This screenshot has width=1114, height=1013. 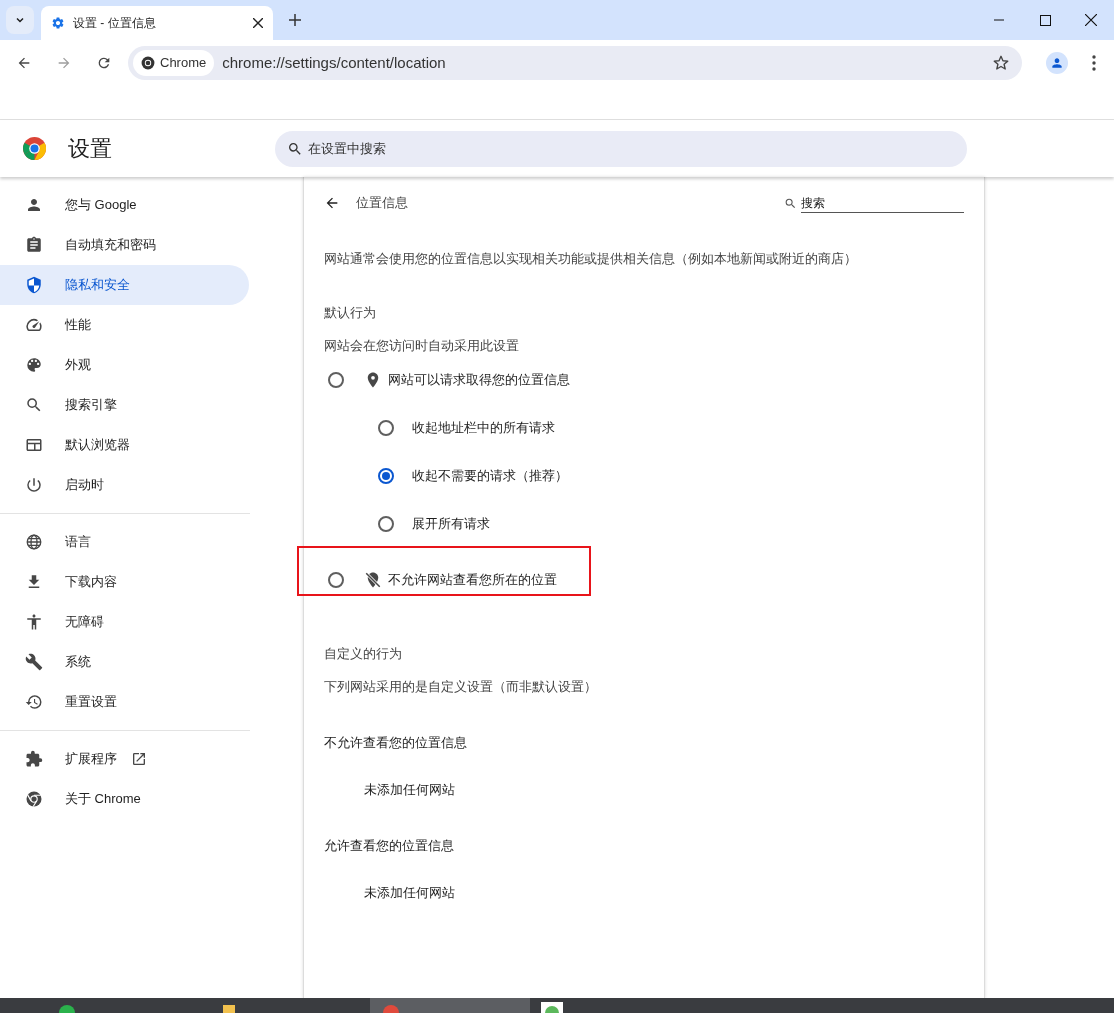 I want to click on section-heading: 自定义的行为, so click(x=363, y=653).